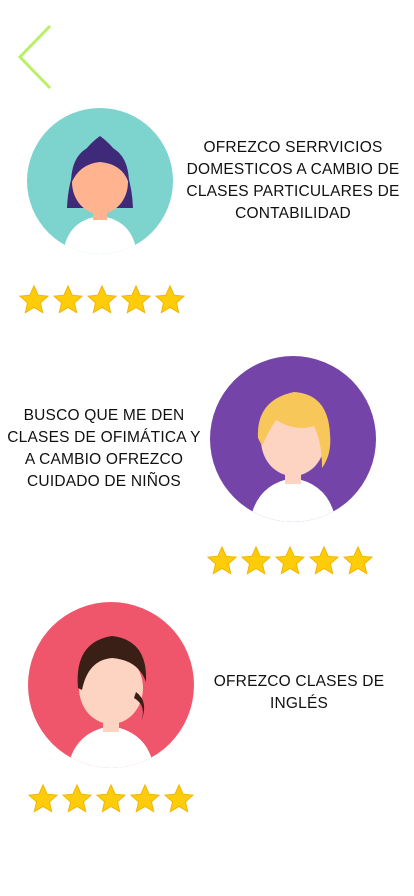  I want to click on avatar-woman-blonde-hair, so click(293, 439).